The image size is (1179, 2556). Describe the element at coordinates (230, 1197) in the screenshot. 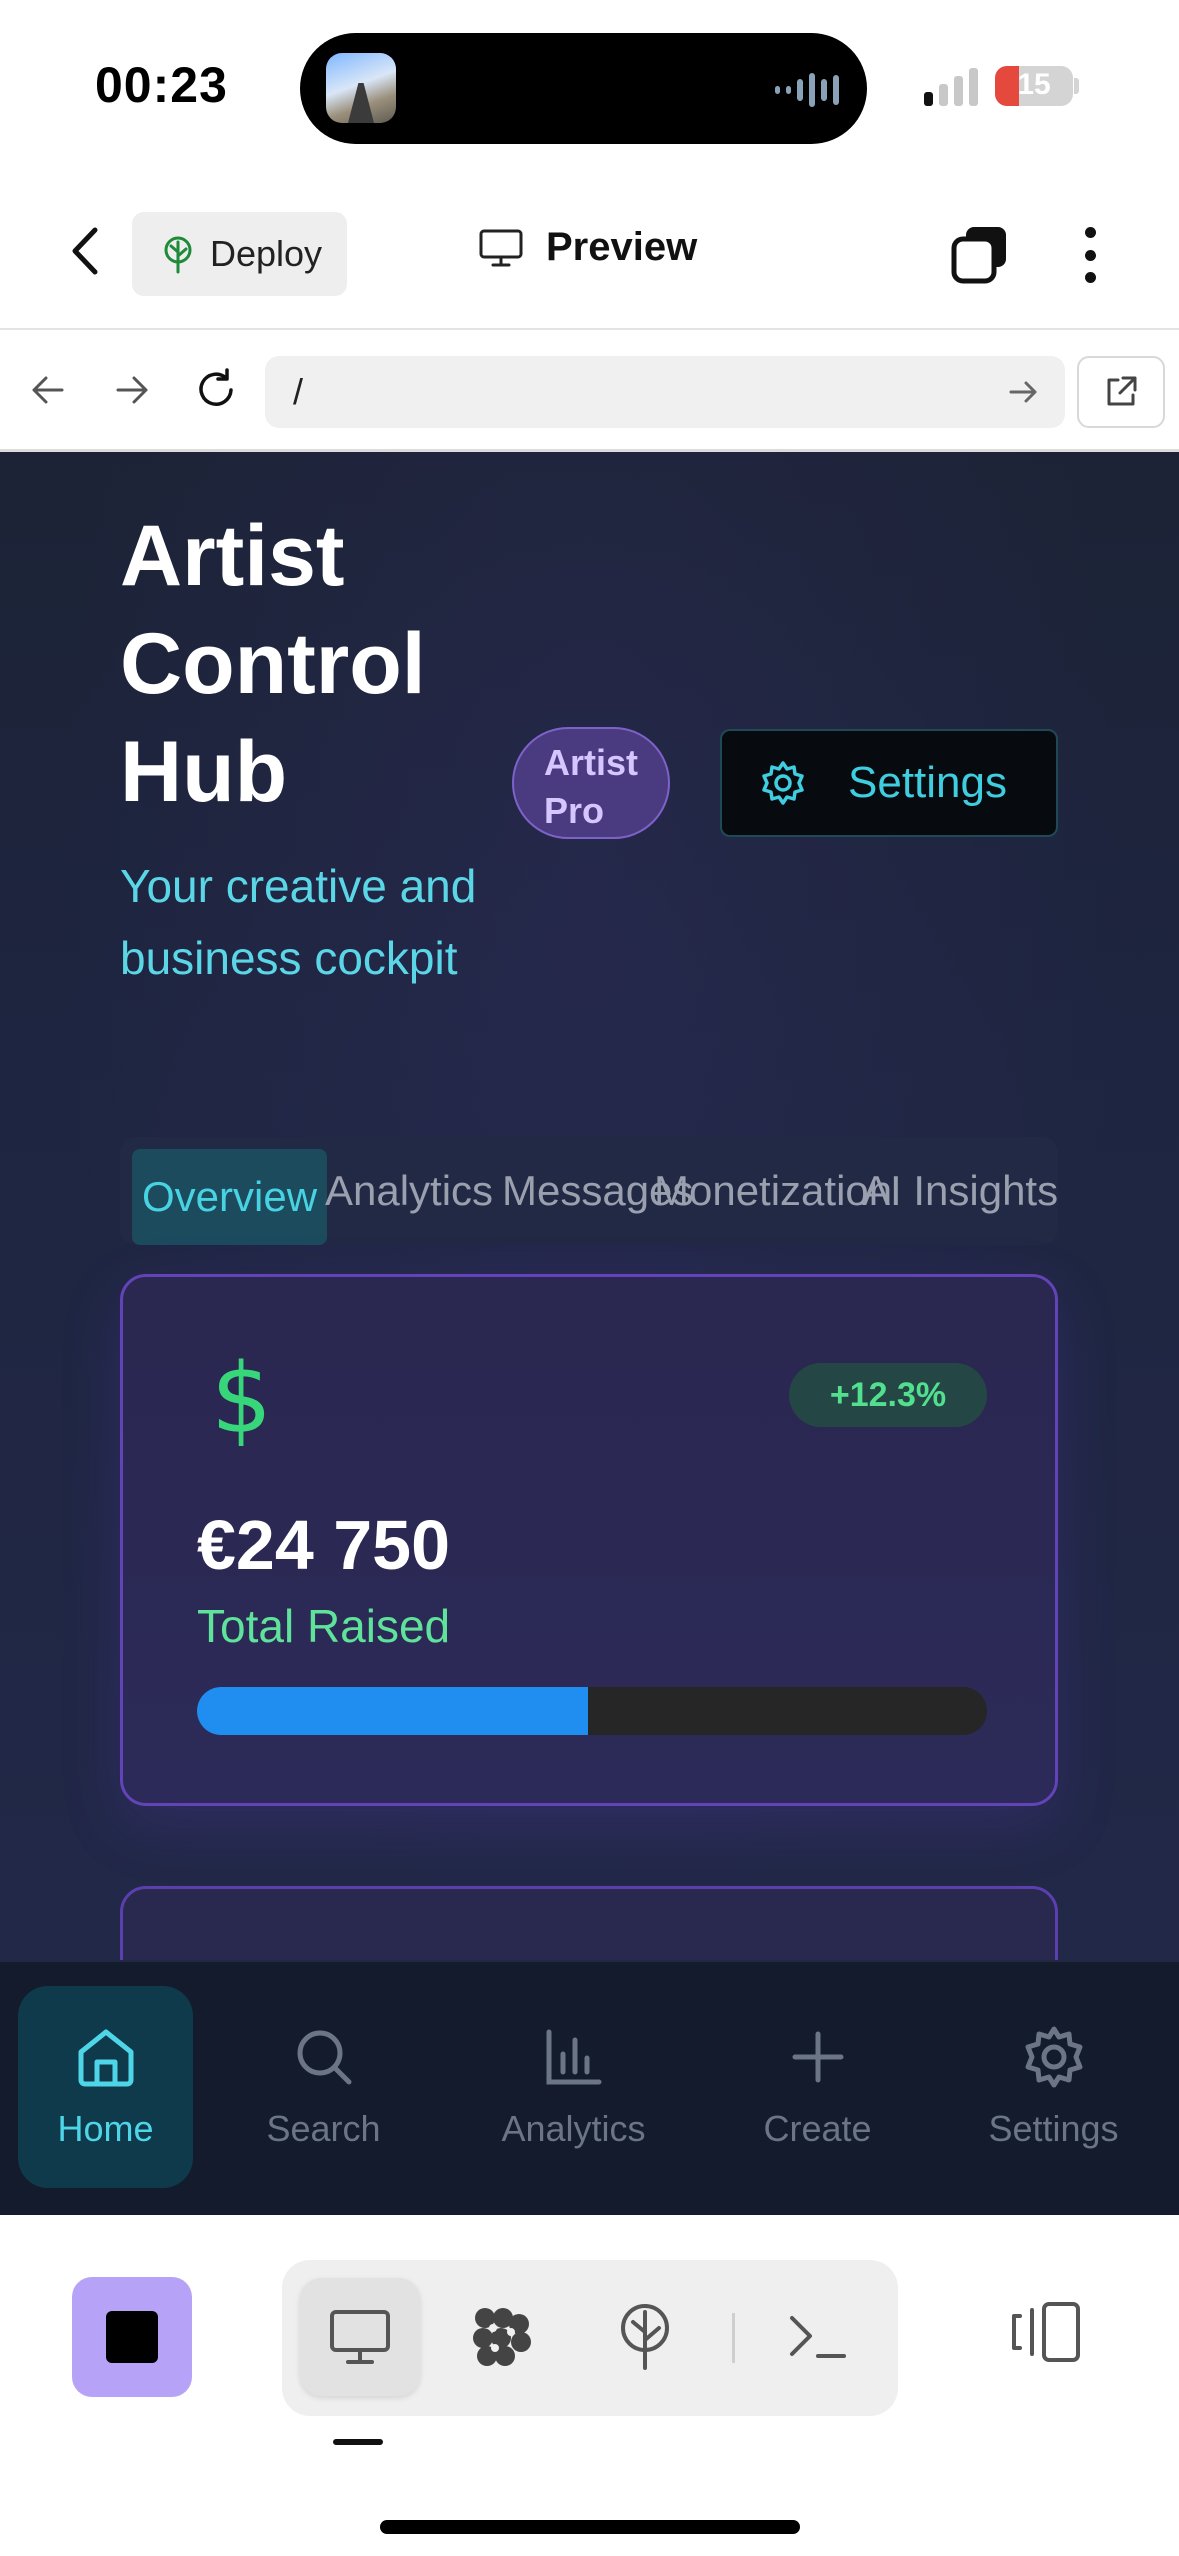

I see `tab-overview: Overview` at that location.